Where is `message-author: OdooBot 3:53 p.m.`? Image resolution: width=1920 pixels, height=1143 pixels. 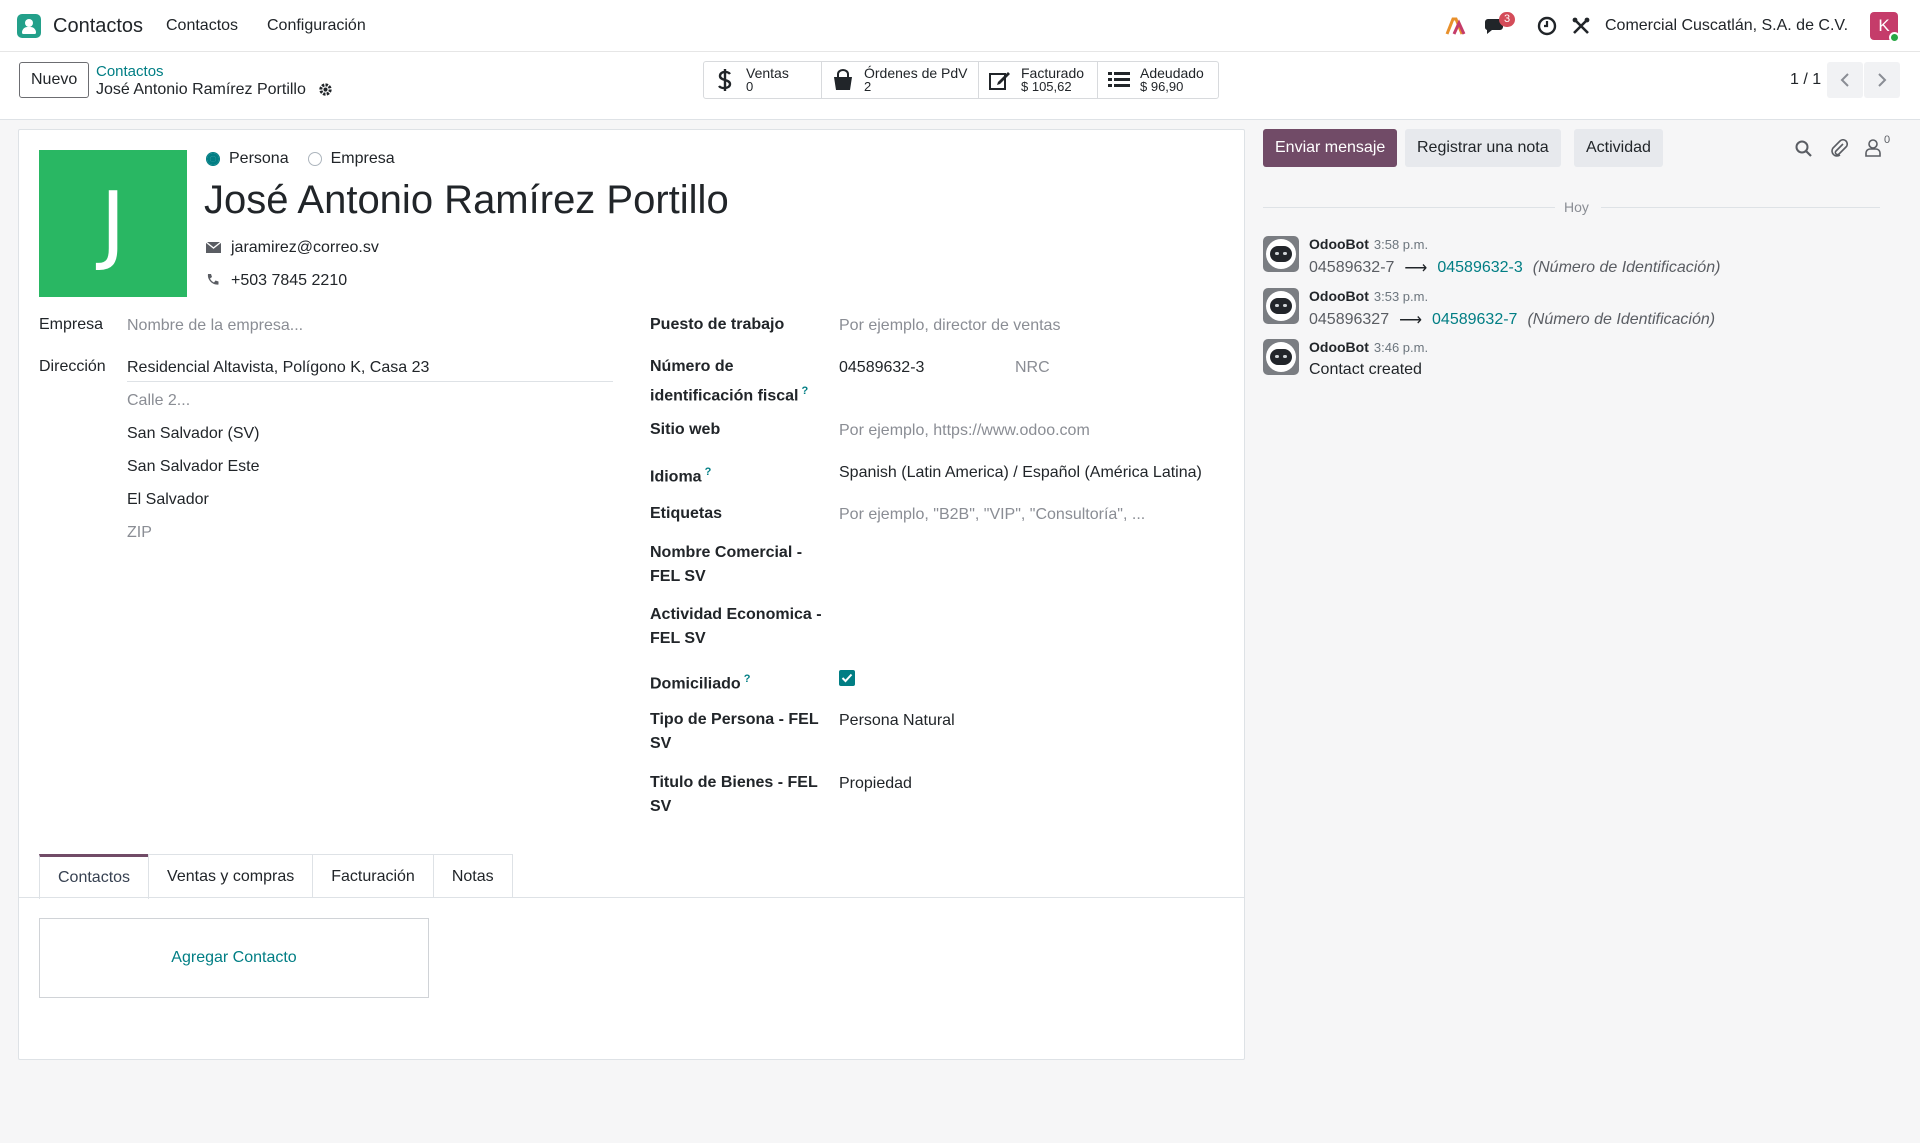 message-author: OdooBot 3:53 p.m. is located at coordinates (1368, 296).